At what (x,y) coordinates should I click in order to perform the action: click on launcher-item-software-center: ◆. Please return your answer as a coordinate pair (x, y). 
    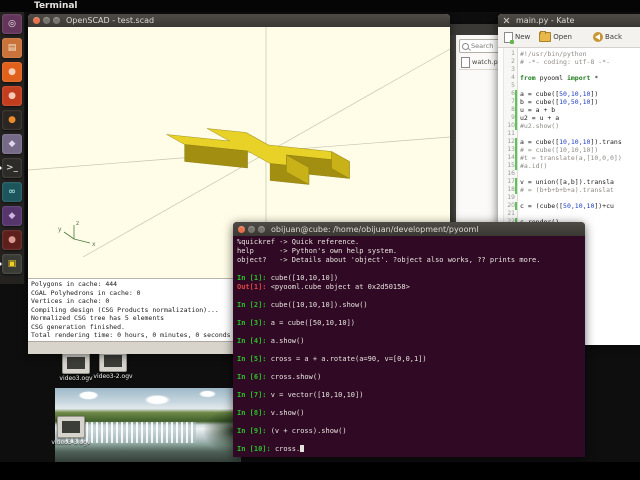
    Looking at the image, I should click on (12, 144).